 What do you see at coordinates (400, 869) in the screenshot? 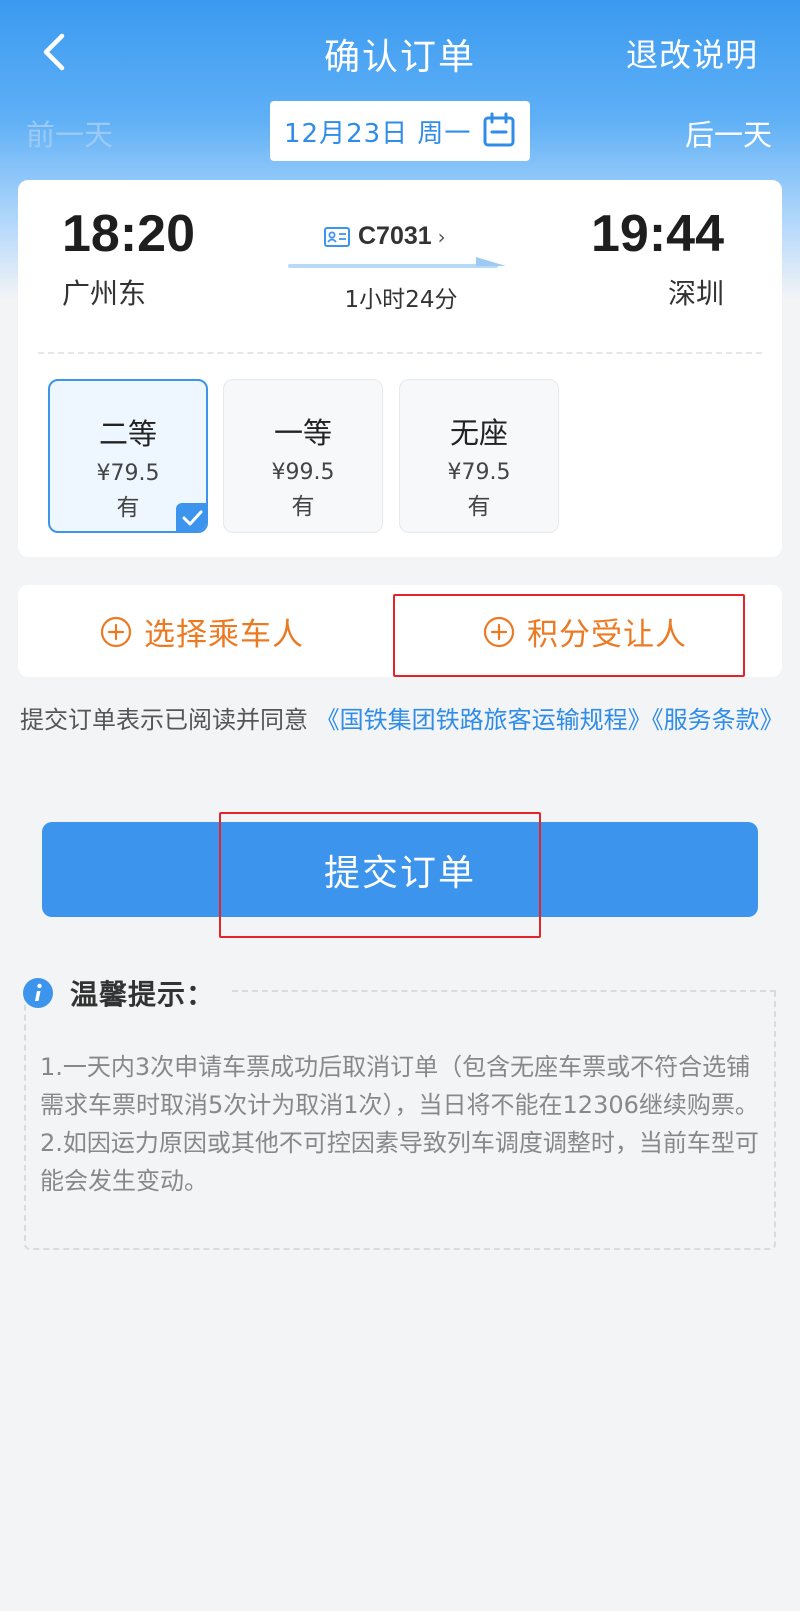
I see `submit-order-button: 提交订单` at bounding box center [400, 869].